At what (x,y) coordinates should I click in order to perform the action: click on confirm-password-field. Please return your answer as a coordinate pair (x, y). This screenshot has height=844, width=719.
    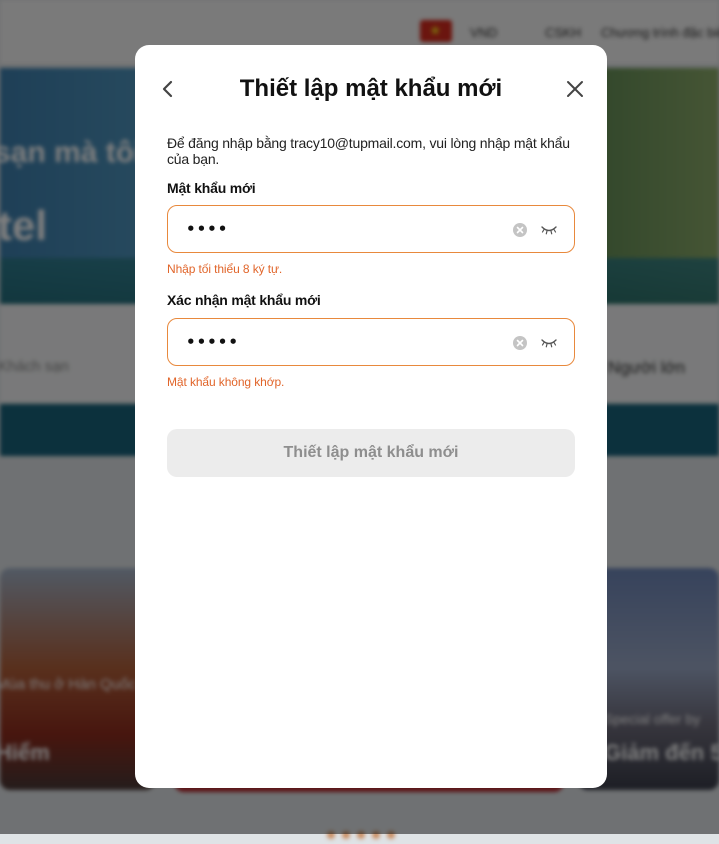
    Looking at the image, I should click on (371, 342).